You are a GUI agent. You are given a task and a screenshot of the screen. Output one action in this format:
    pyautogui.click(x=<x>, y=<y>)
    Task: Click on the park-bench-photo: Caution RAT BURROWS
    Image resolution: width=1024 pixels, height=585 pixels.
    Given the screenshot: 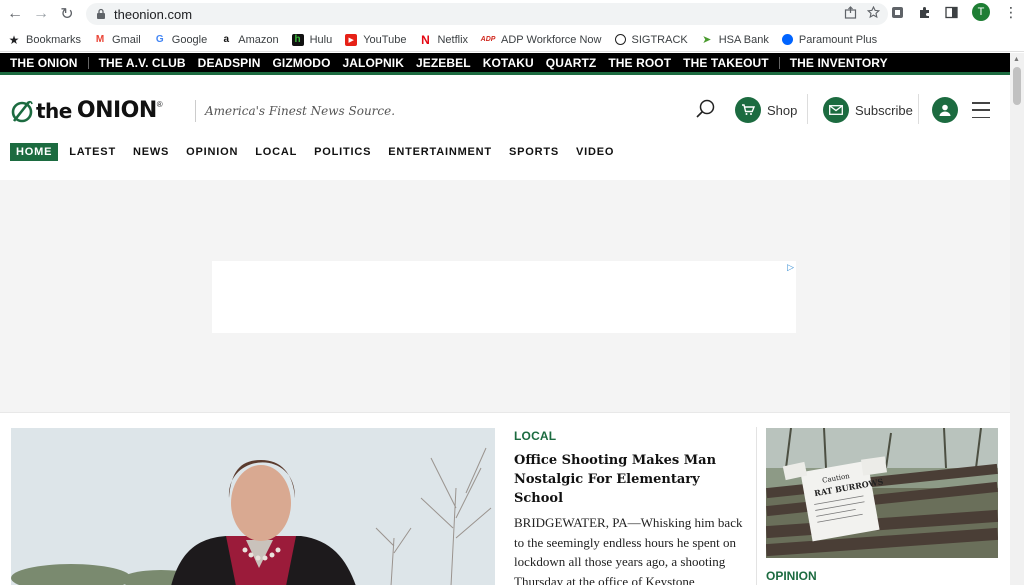 What is the action you would take?
    pyautogui.click(x=882, y=493)
    